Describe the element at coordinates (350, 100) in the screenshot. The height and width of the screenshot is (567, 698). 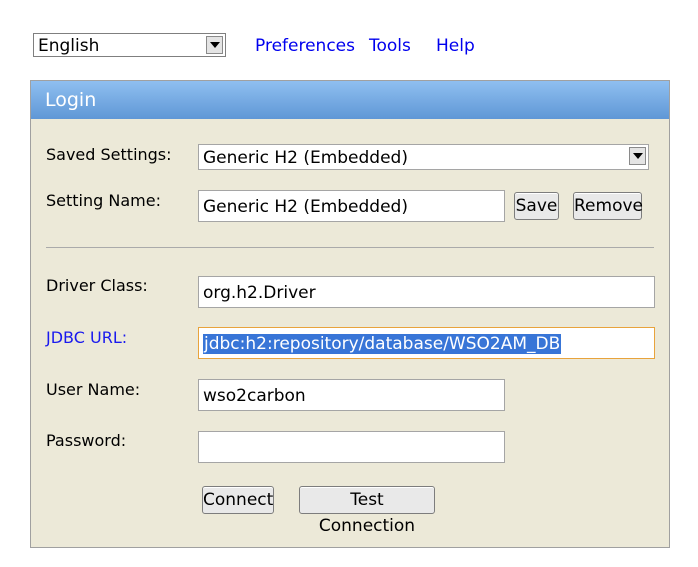
I see `login-panel-title: Login` at that location.